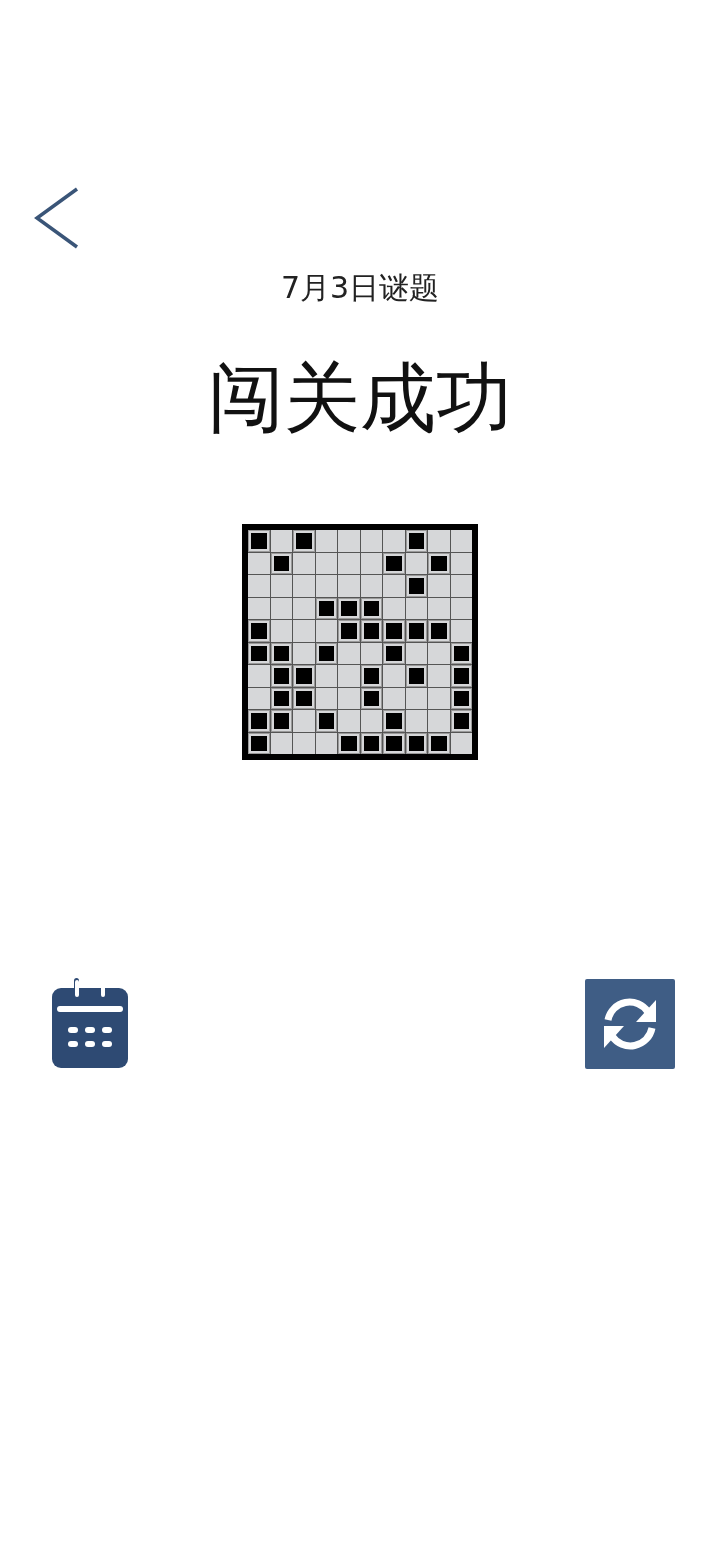 The image size is (720, 1560). I want to click on calendar-button, so click(91, 1024).